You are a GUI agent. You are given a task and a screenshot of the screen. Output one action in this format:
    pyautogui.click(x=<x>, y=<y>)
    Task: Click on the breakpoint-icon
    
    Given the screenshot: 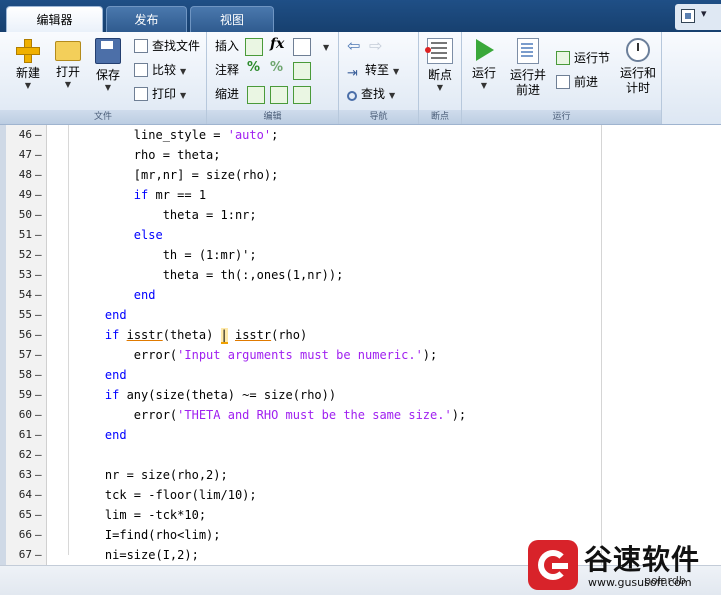 What is the action you would take?
    pyautogui.click(x=439, y=51)
    